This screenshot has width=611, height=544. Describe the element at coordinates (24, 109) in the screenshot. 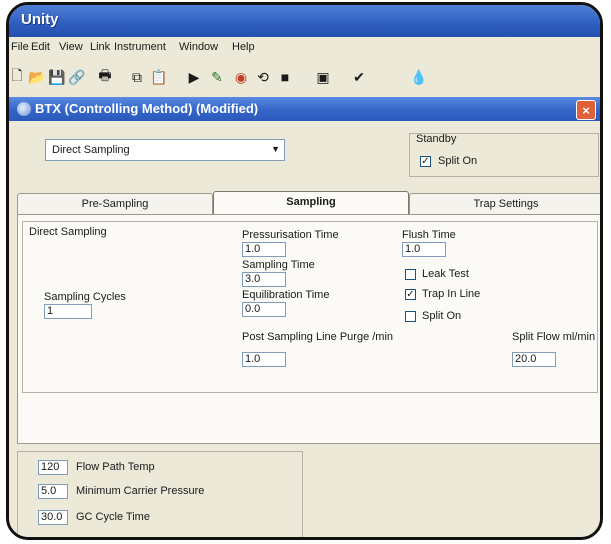

I see `dialog-icon` at that location.